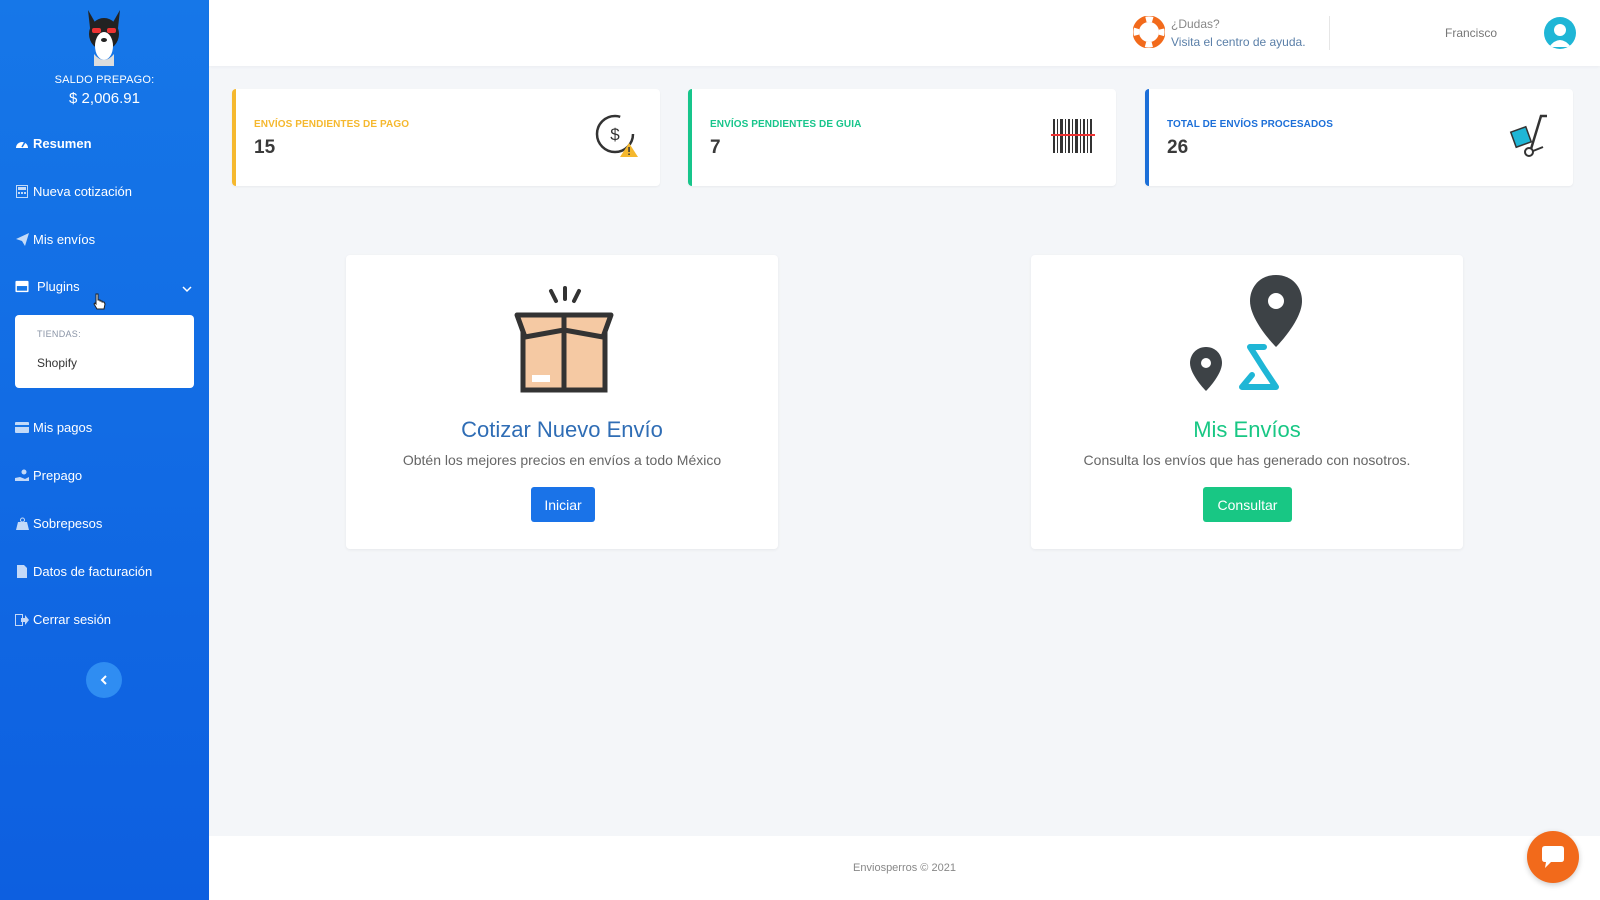  What do you see at coordinates (68, 523) in the screenshot?
I see `sidebar-item-label: Sobrepesos` at bounding box center [68, 523].